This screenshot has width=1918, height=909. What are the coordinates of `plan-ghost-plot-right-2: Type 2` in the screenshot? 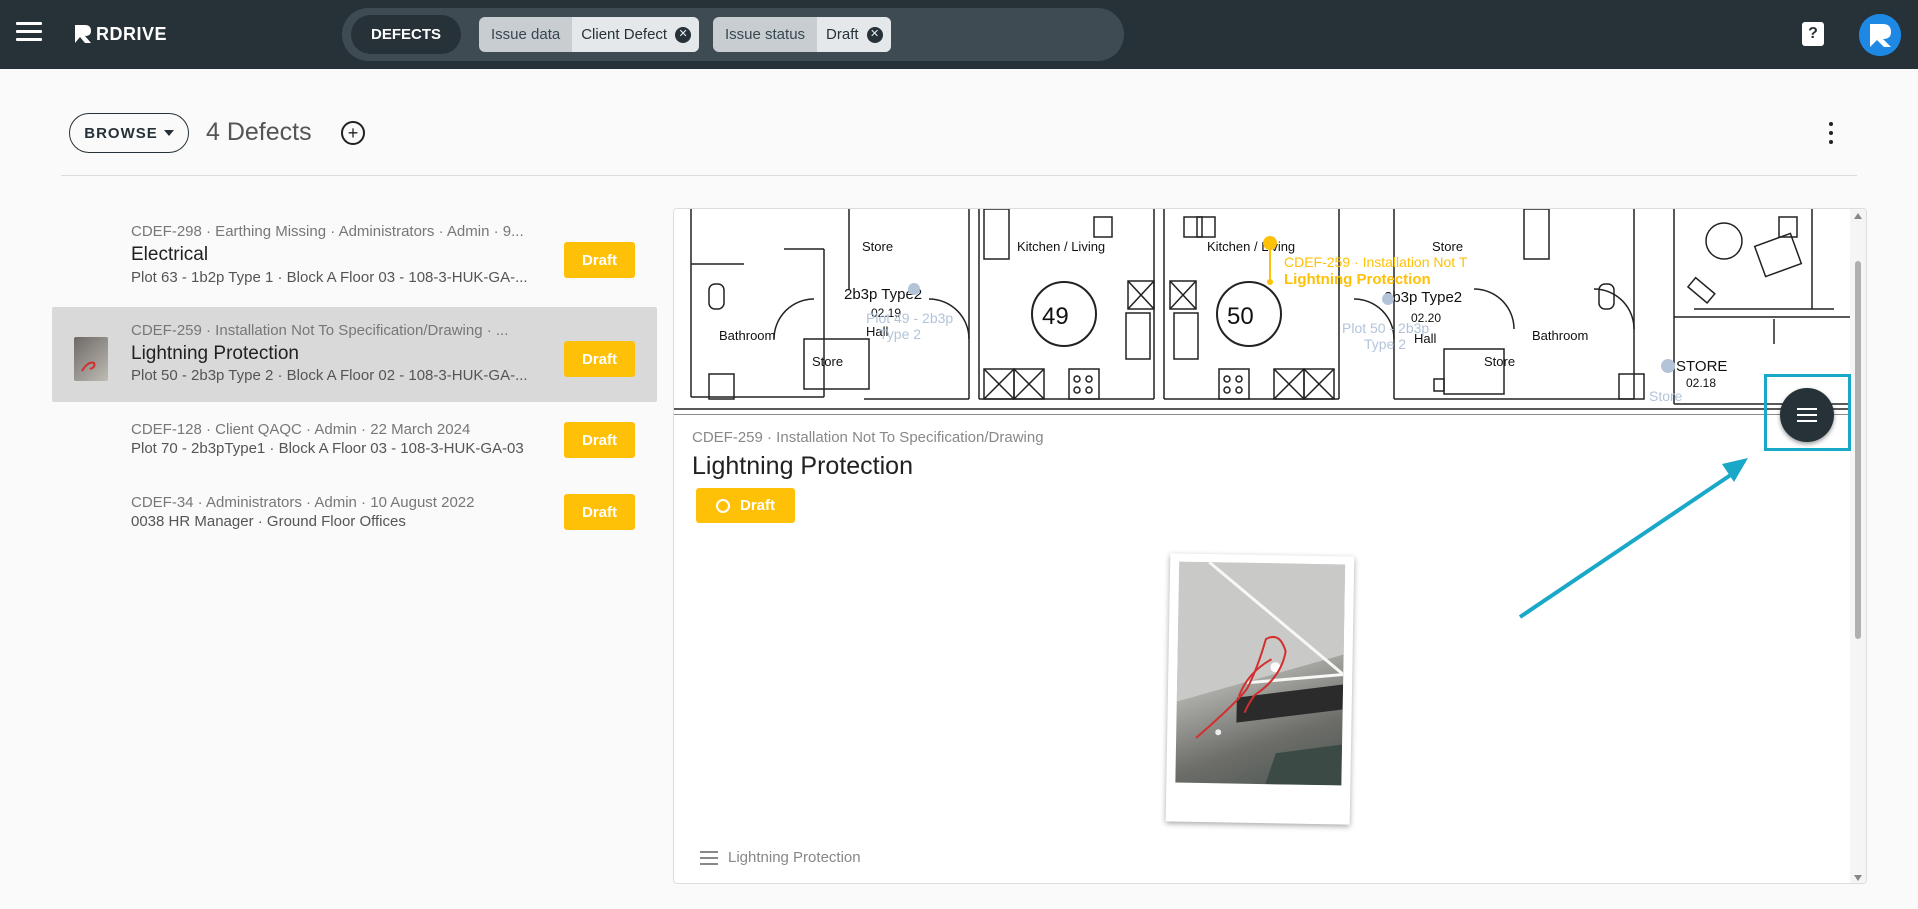 It's located at (1385, 344).